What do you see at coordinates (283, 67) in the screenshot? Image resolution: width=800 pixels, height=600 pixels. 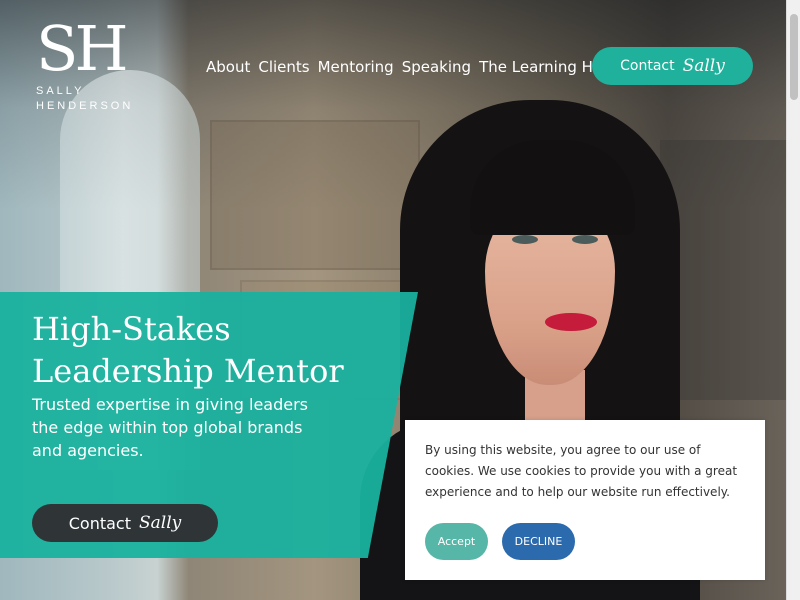 I see `nav-clients: Clients` at bounding box center [283, 67].